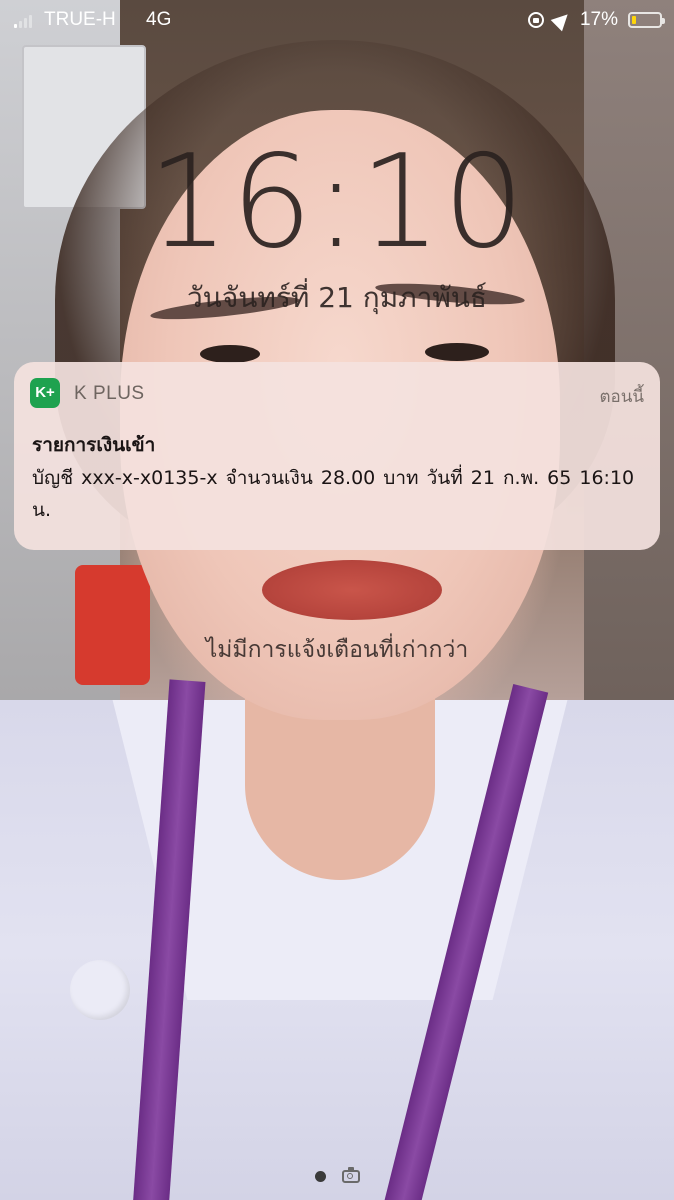  What do you see at coordinates (337, 1175) in the screenshot?
I see `page-indicator` at bounding box center [337, 1175].